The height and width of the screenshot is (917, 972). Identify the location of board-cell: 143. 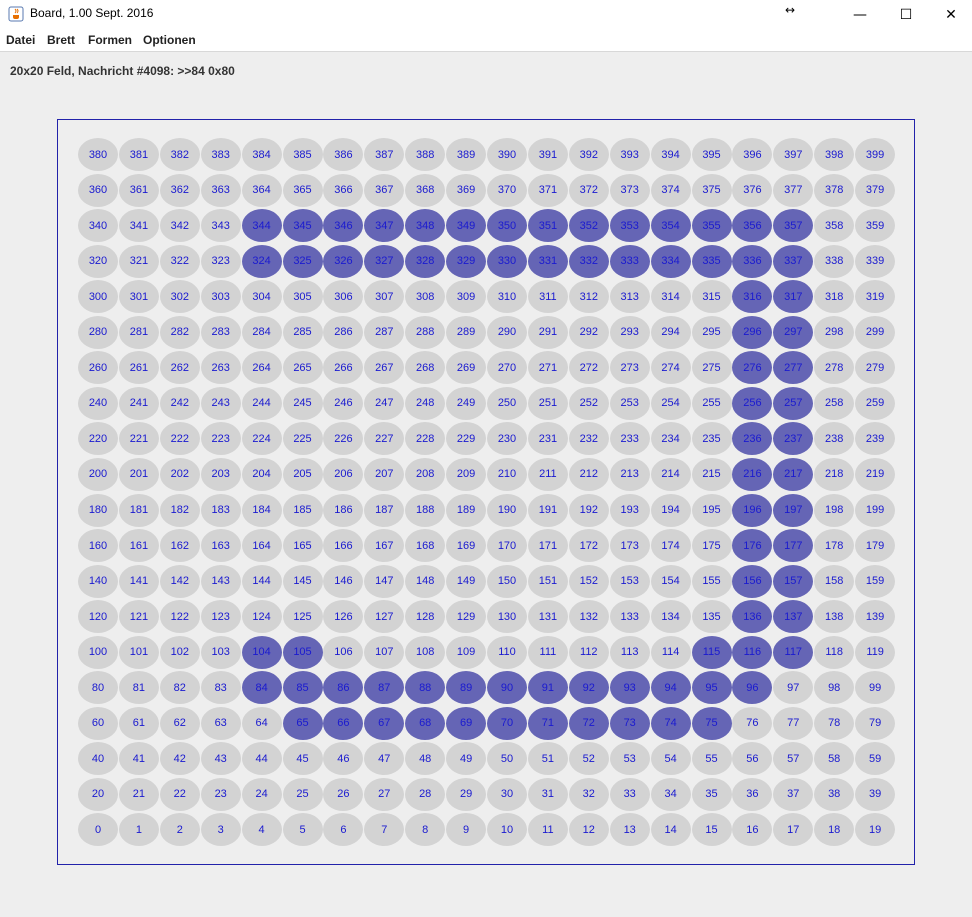
(220, 581).